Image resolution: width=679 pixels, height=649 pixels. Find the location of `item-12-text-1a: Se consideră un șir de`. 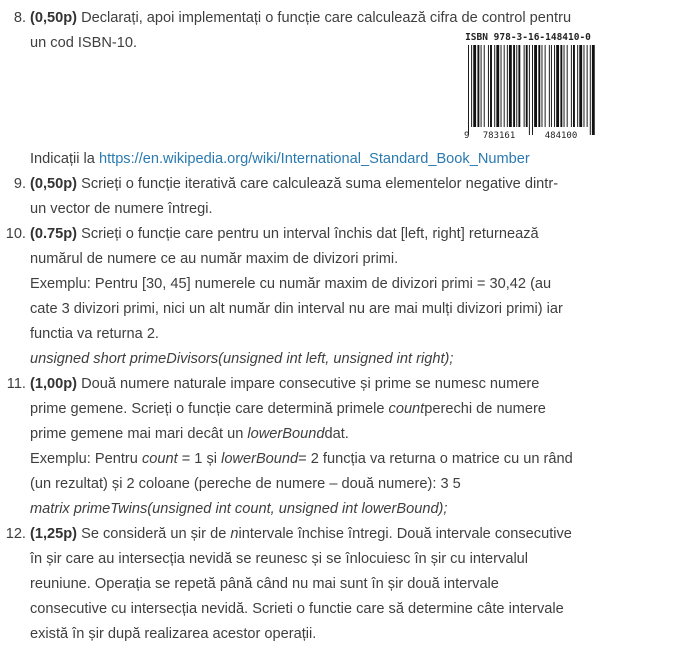

item-12-text-1a: Se consideră un șir de is located at coordinates (154, 534).